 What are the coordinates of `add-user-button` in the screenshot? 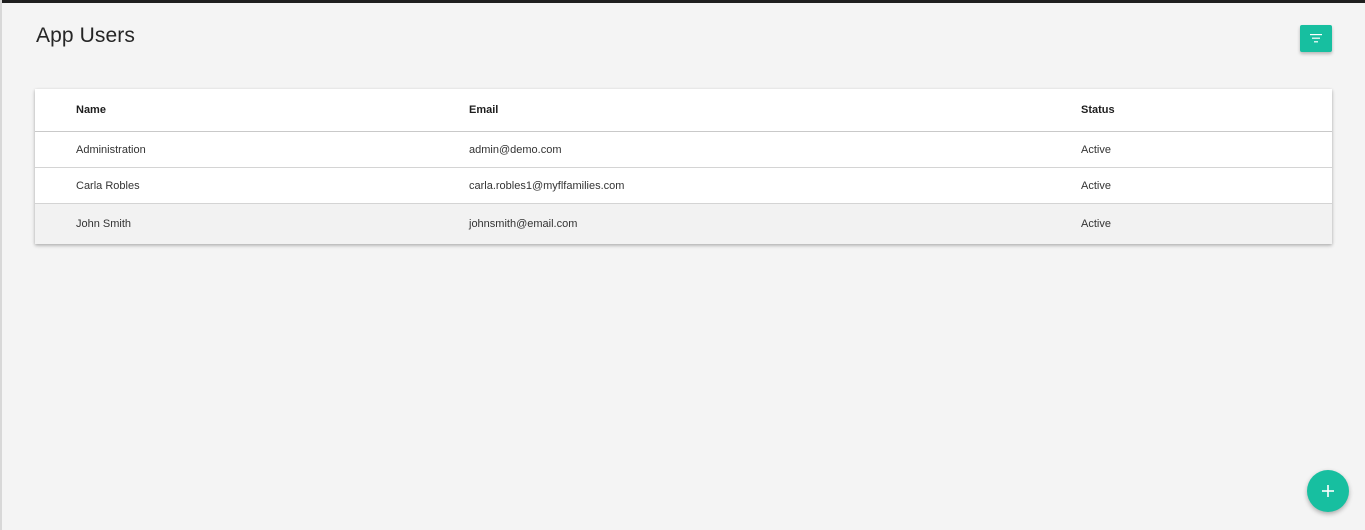 It's located at (1328, 491).